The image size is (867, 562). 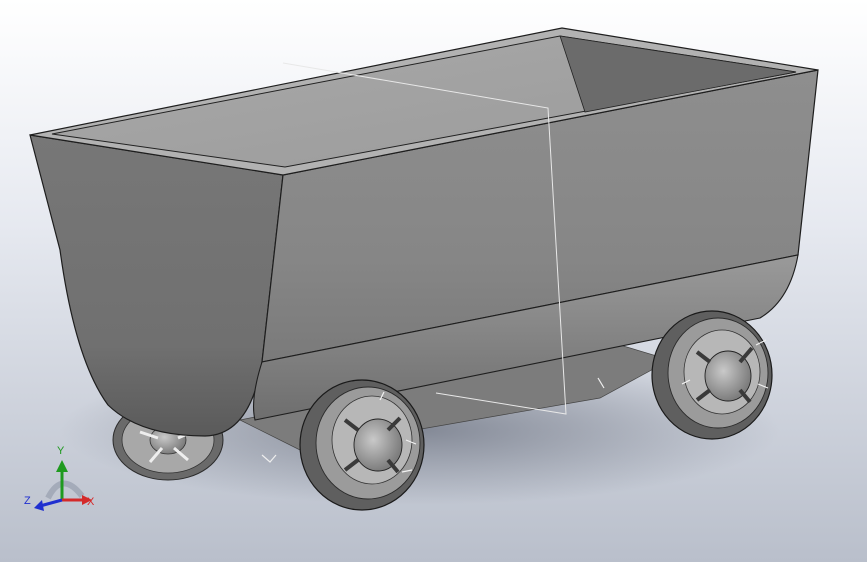 I want to click on triad-y-label: Y, so click(x=61, y=451).